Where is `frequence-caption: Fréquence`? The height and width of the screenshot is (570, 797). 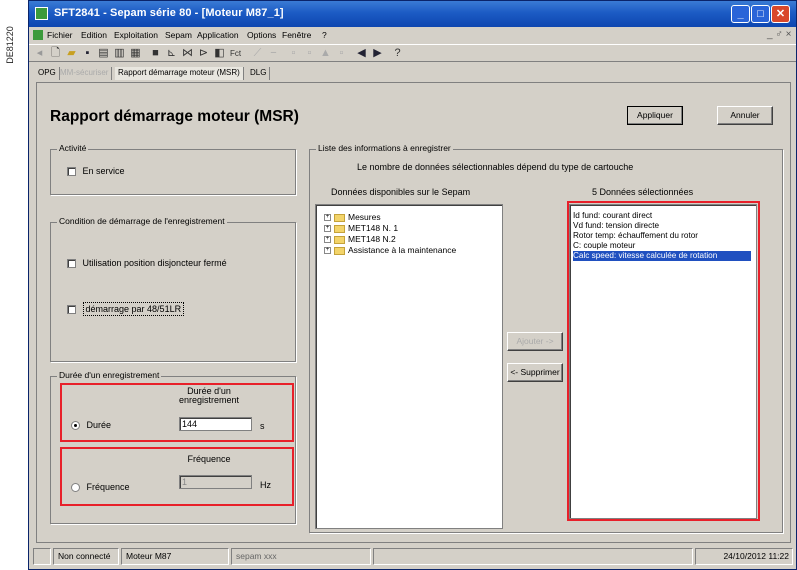 frequence-caption: Fréquence is located at coordinates (209, 459).